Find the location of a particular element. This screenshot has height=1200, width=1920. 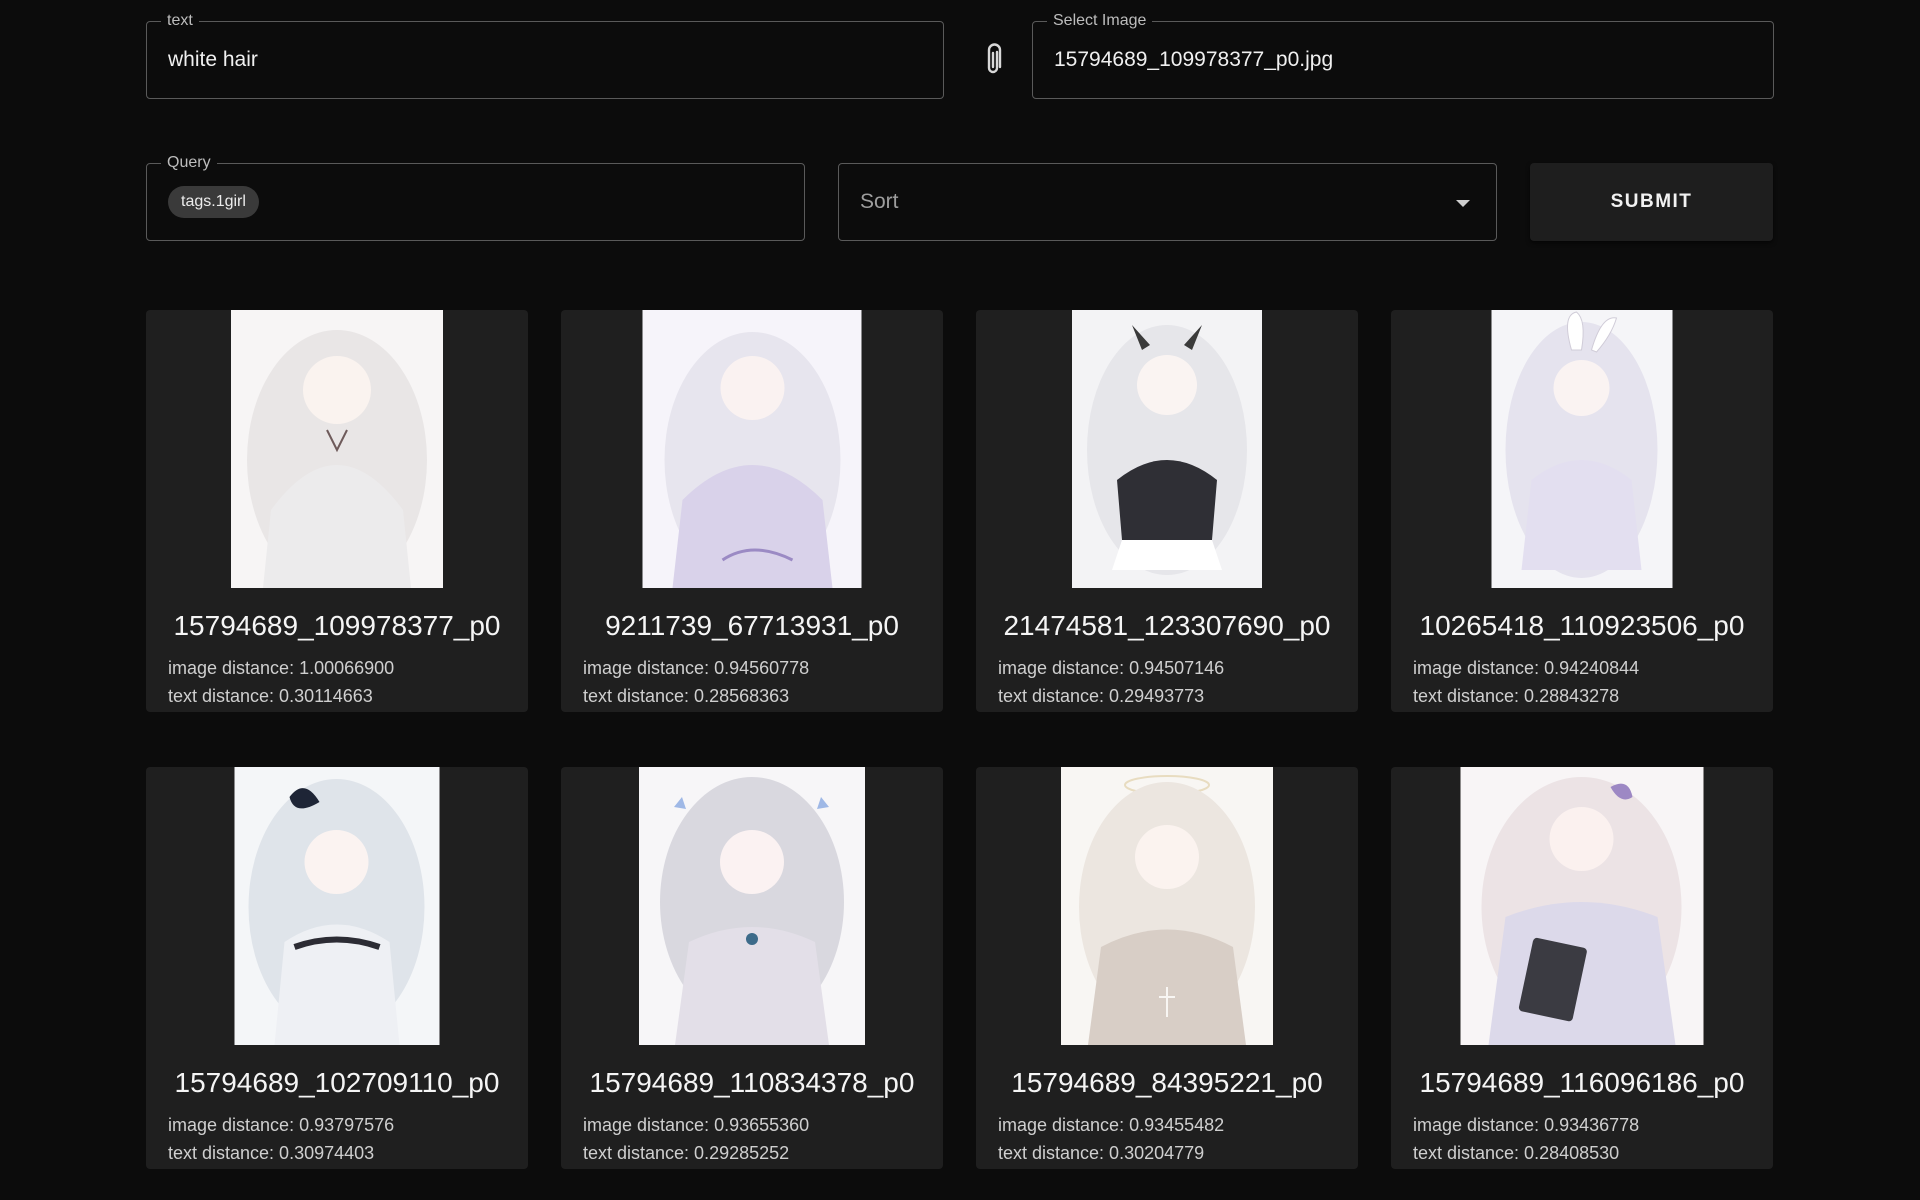

query-field: Query tags.1girl is located at coordinates (475, 197).